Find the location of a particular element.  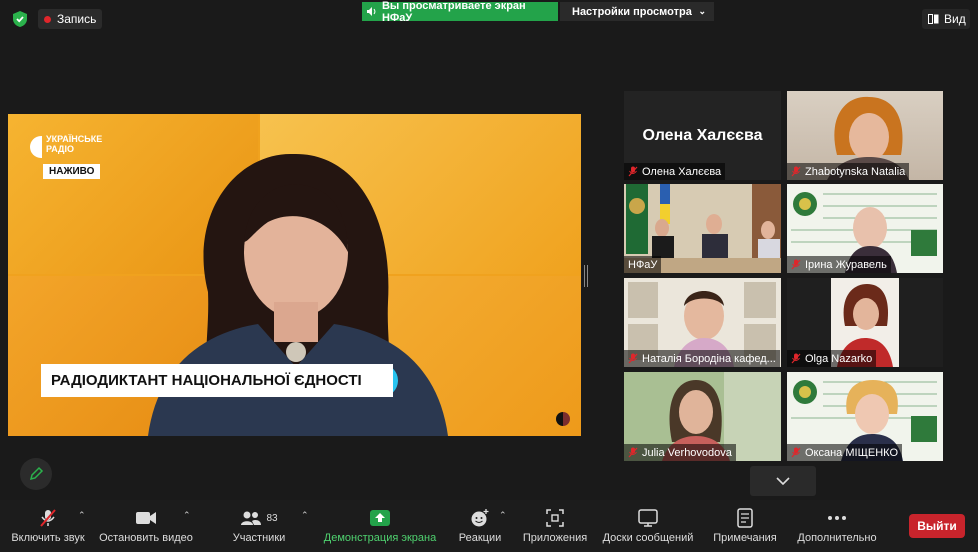

leave-meeting-button: Выйти is located at coordinates (937, 526).